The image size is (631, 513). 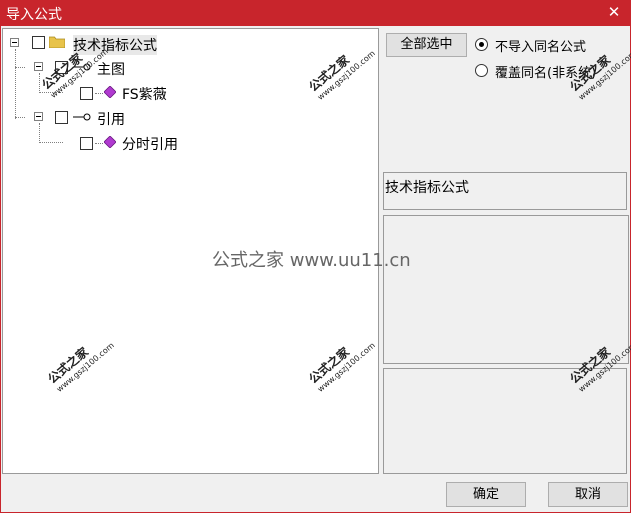 I want to click on checkbox-root, so click(x=38, y=42).